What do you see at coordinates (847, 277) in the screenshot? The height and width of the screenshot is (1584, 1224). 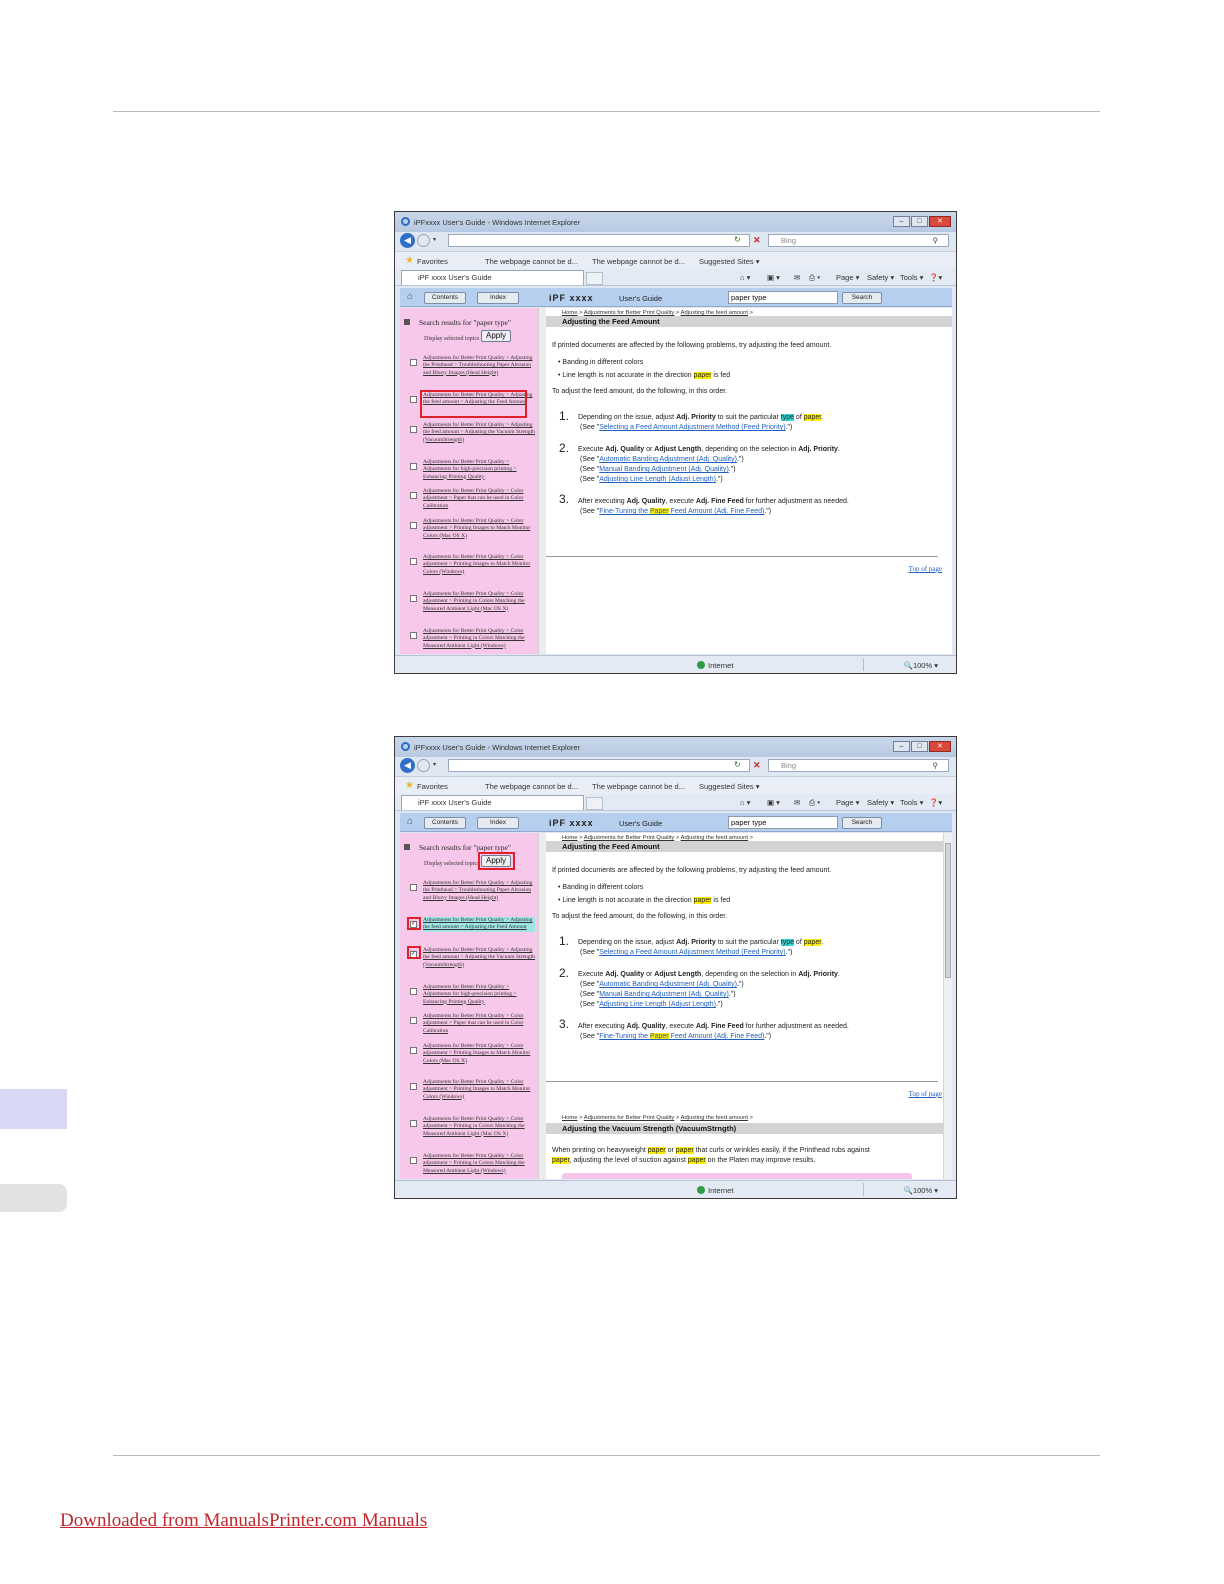 I see `page-menu: Page ▾` at bounding box center [847, 277].